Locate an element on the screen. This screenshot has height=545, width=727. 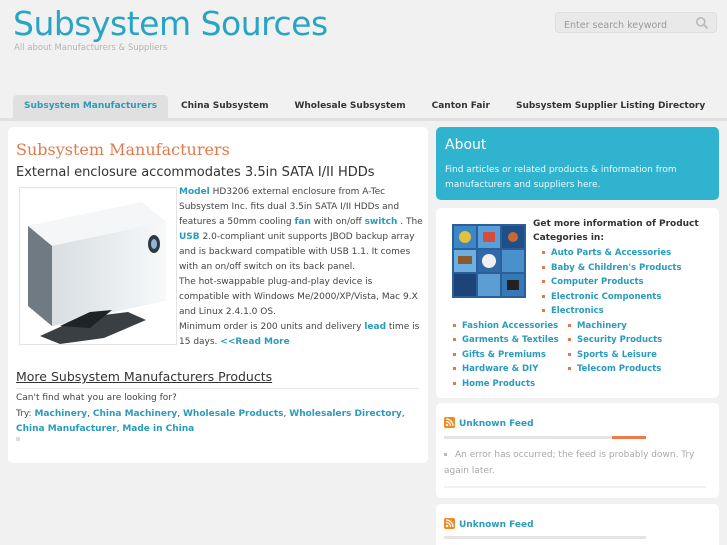
try-link-china-machinery: China Machinery is located at coordinates (135, 414).